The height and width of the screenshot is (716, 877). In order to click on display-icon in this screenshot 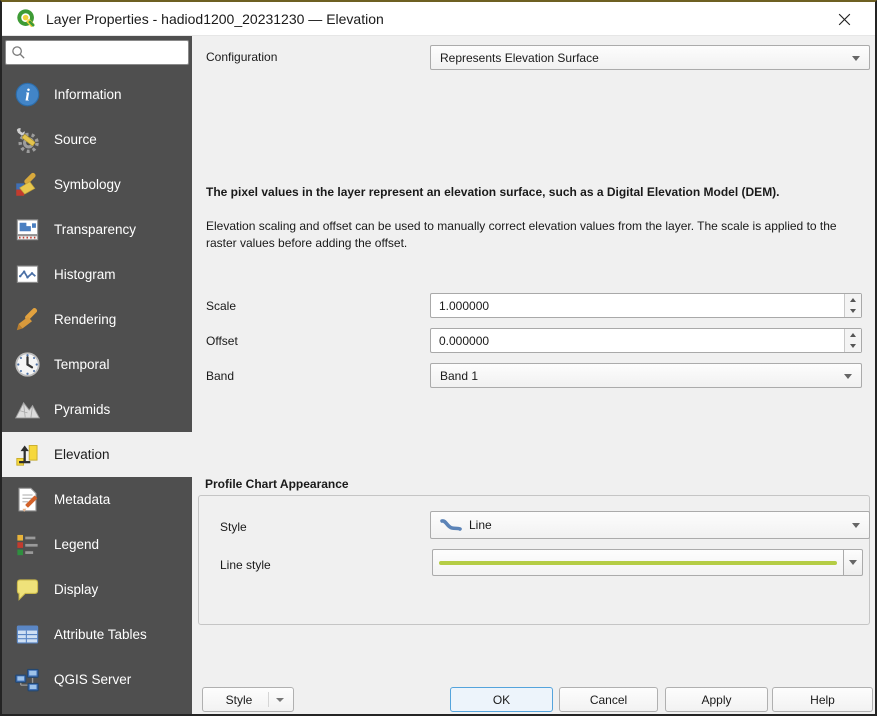, I will do `click(27, 590)`.